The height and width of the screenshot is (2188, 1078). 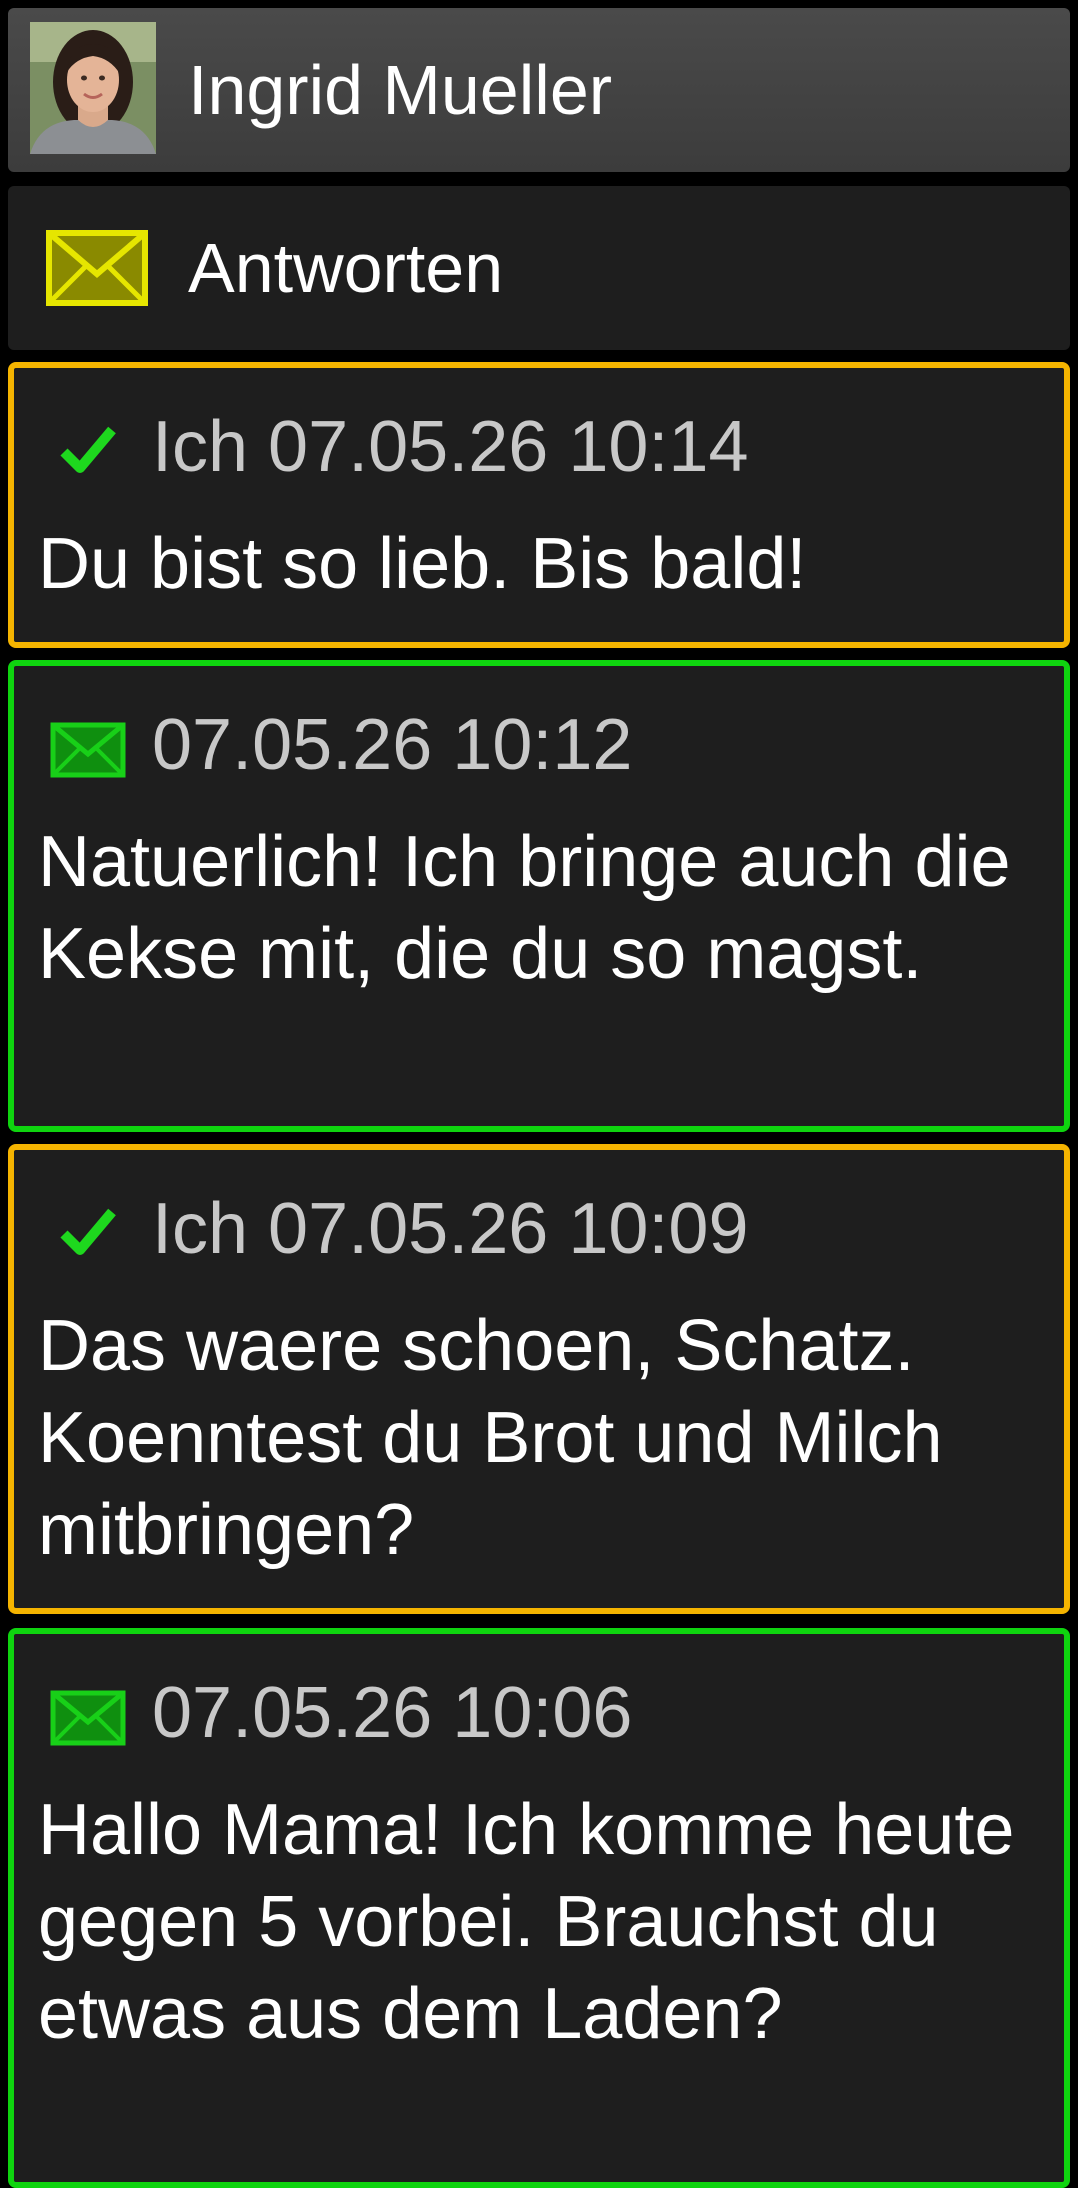 I want to click on message-header: 07.05.26 10:12, so click(x=539, y=741).